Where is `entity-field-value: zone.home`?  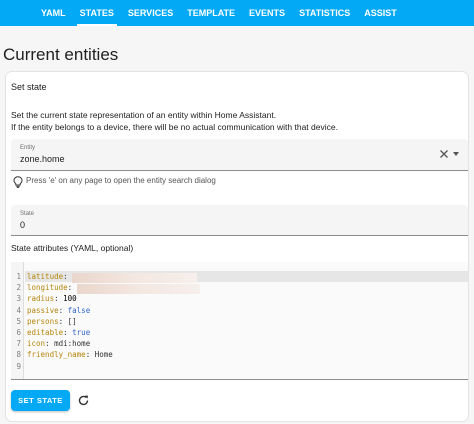
entity-field-value: zone.home is located at coordinates (42, 159).